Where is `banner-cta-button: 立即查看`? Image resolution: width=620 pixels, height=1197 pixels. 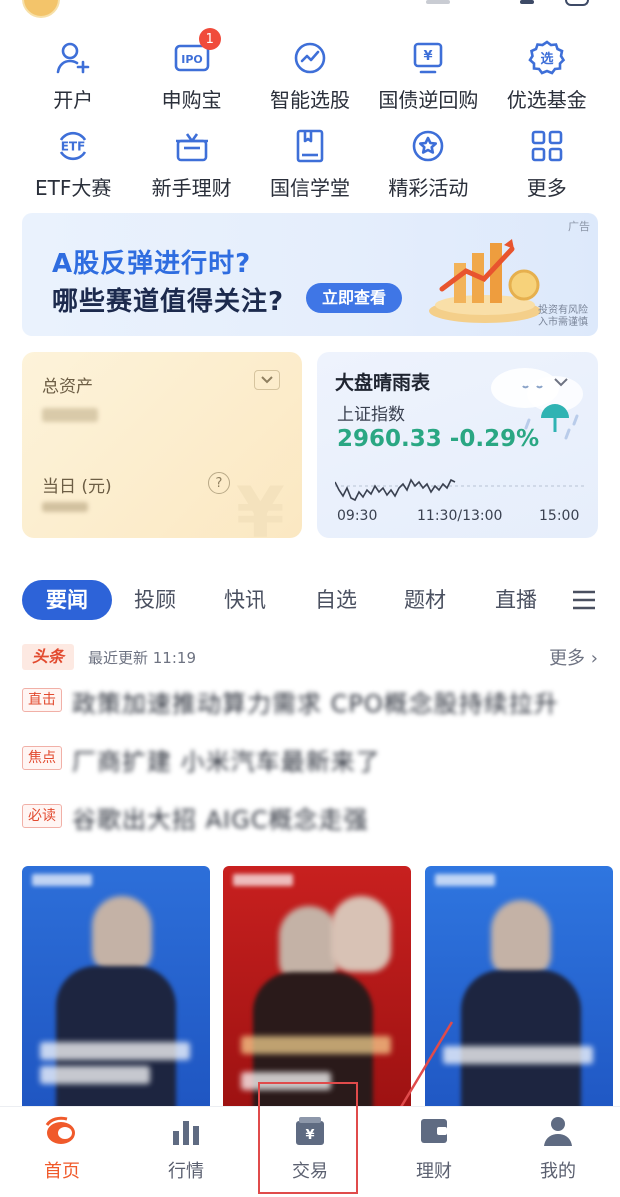
banner-cta-button: 立即查看 is located at coordinates (354, 298).